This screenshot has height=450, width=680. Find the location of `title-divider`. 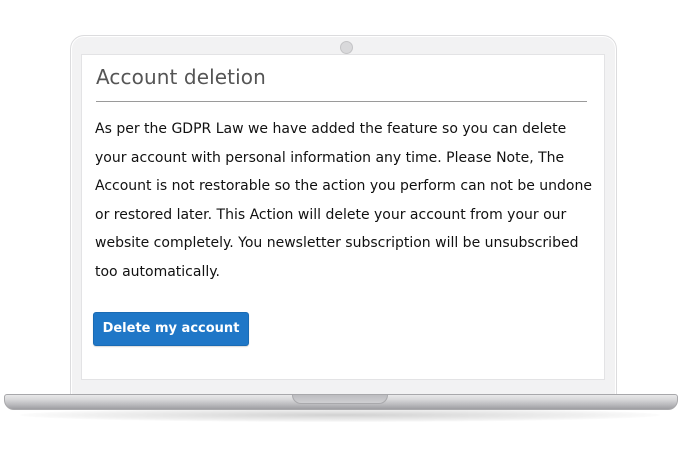

title-divider is located at coordinates (341, 101).